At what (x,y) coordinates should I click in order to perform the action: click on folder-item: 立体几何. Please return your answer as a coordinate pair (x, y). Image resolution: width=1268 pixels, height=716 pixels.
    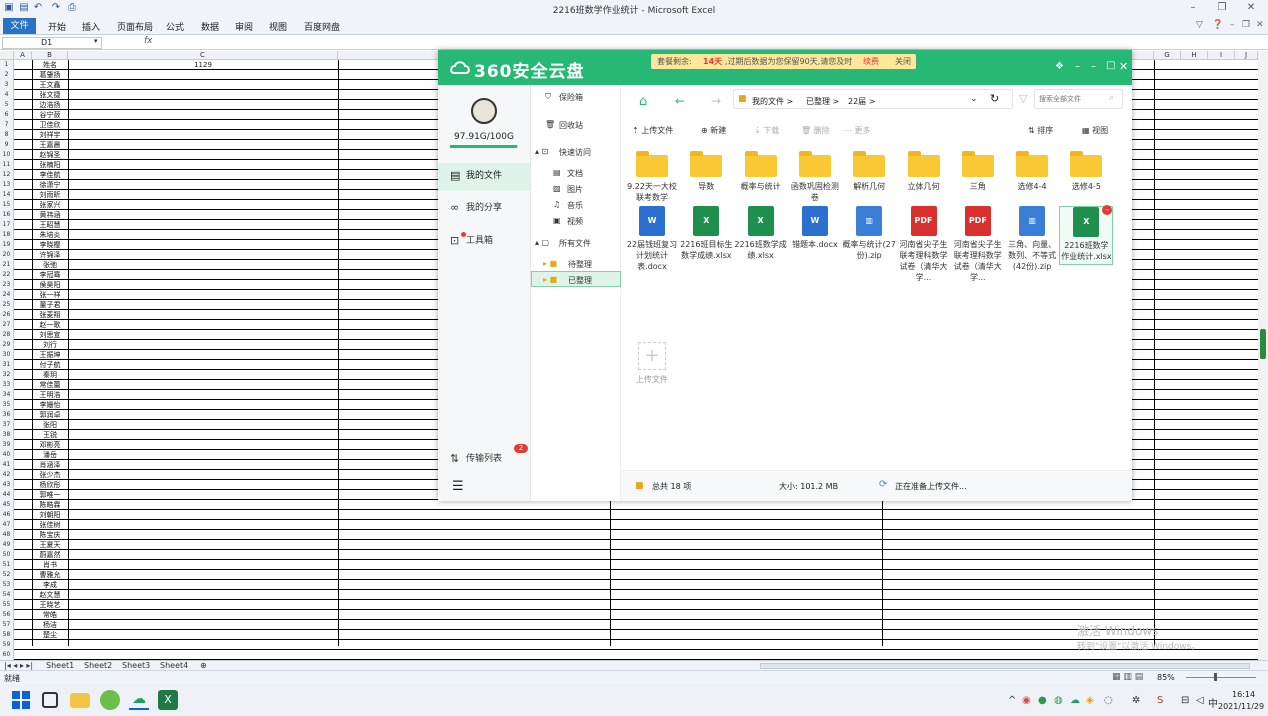
    Looking at the image, I should click on (924, 171).